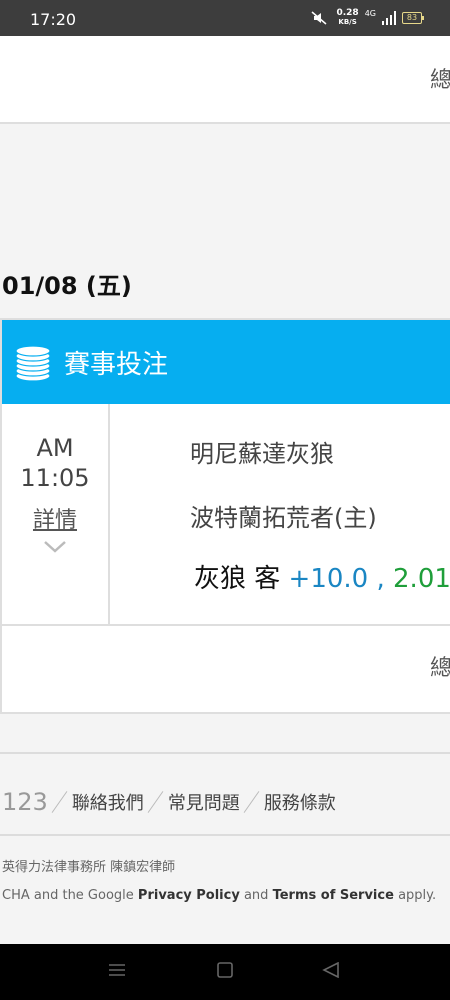 This screenshot has width=450, height=1000. What do you see at coordinates (333, 895) in the screenshot?
I see `terms-of-service-link: Terms of Service` at bounding box center [333, 895].